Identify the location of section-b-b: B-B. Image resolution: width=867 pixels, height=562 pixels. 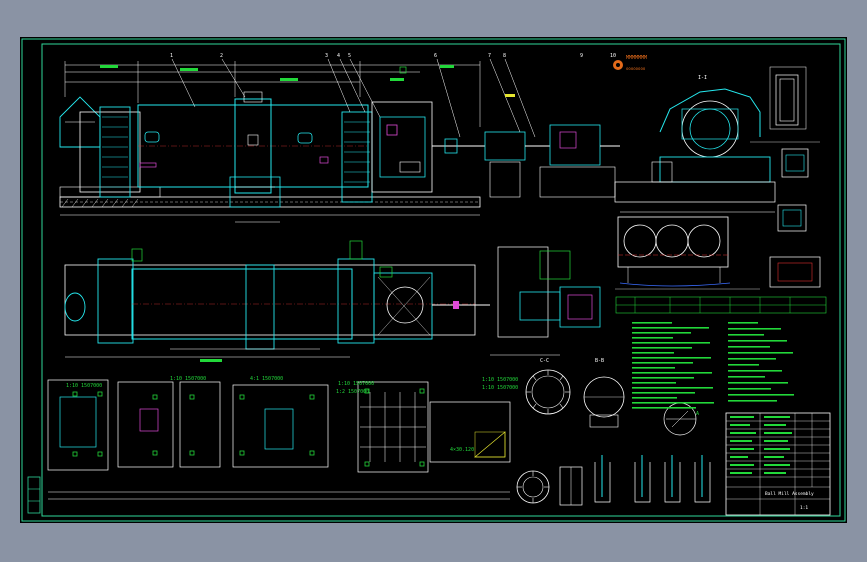
(604, 393).